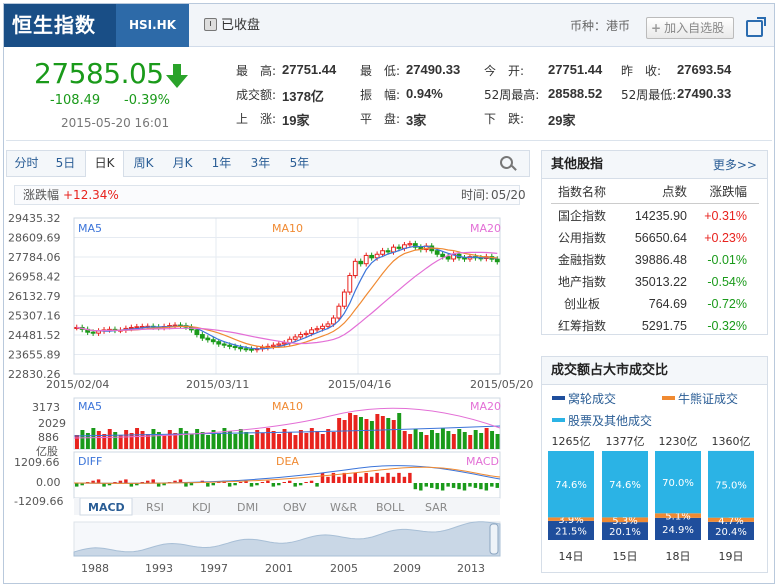 Image resolution: width=779 pixels, height=587 pixels. What do you see at coordinates (260, 163) in the screenshot?
I see `tab-6: 3年` at bounding box center [260, 163].